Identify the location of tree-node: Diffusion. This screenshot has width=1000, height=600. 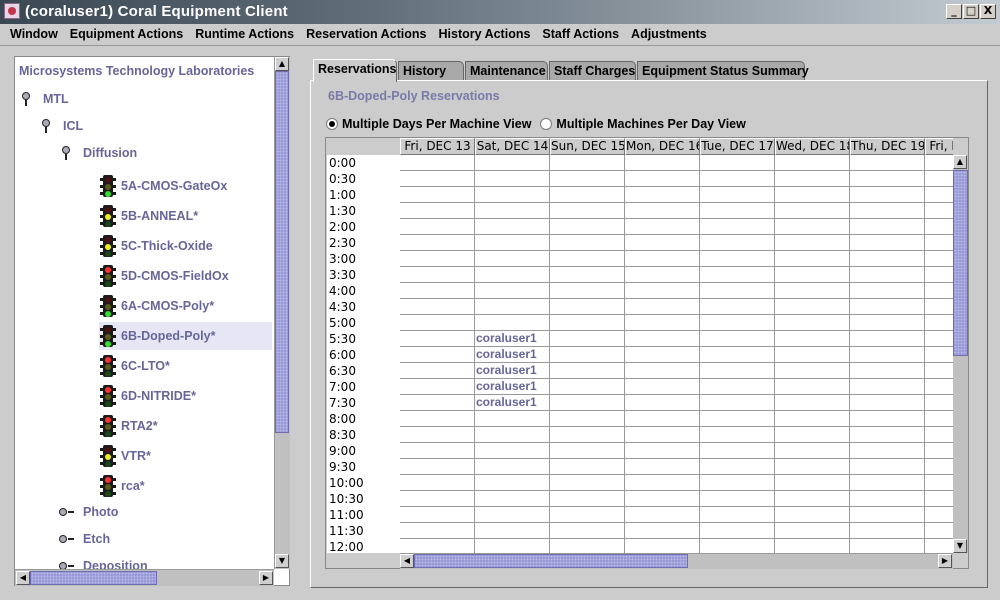
(98, 153).